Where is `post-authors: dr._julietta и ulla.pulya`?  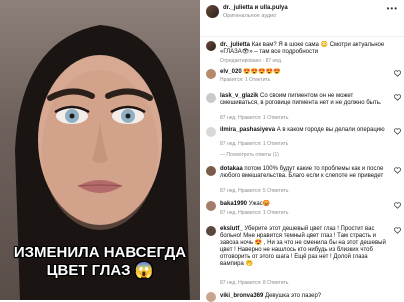
post-authors: dr._julietta и ulla.pulya is located at coordinates (255, 8).